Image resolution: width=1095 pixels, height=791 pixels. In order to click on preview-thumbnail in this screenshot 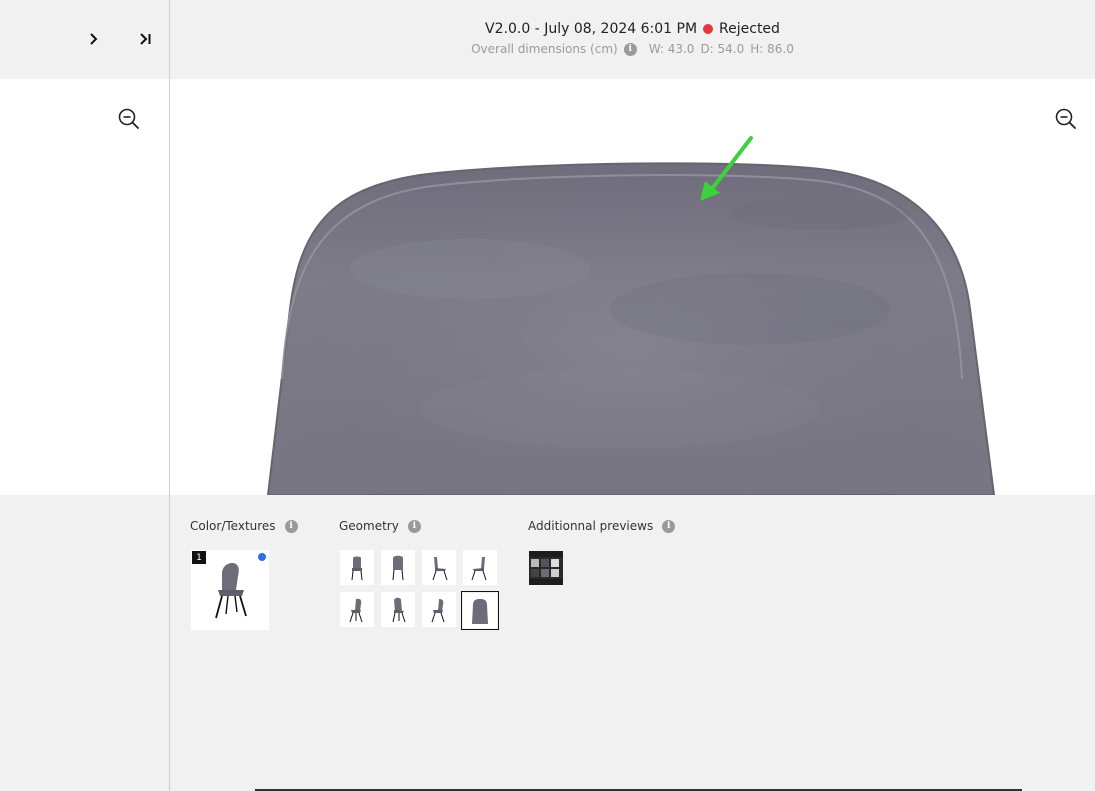, I will do `click(546, 568)`.